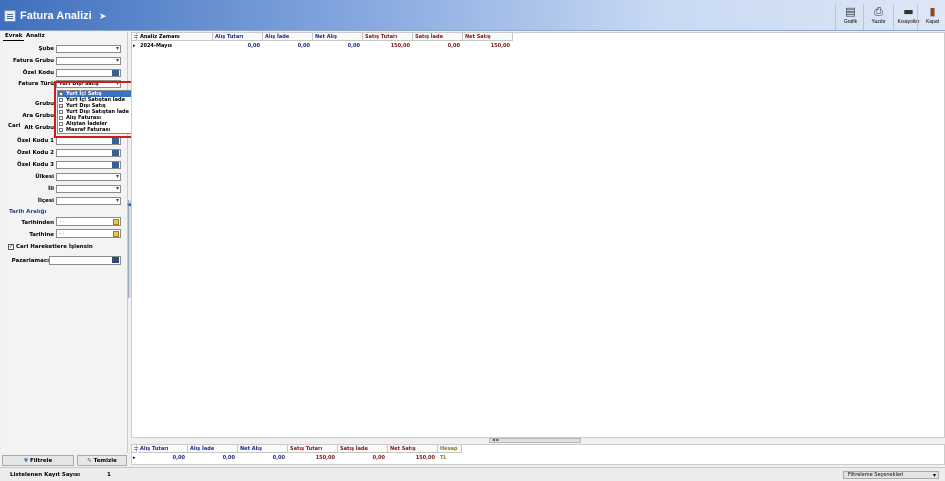 The height and width of the screenshot is (481, 945). I want to click on highlight-box, so click(97, 109).